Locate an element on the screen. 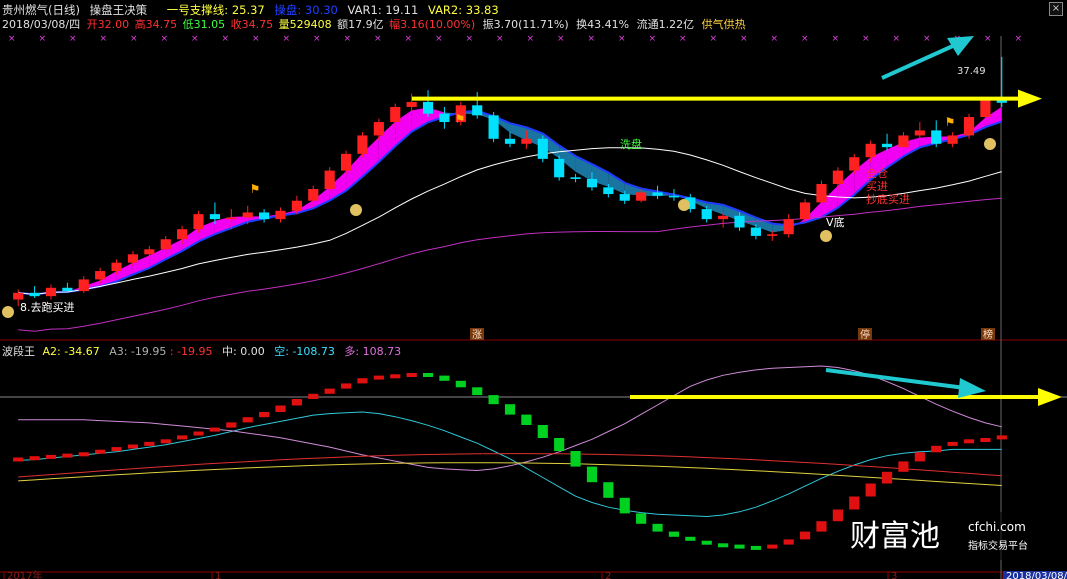  yellow-trend-arrowhead is located at coordinates (1030, 98).